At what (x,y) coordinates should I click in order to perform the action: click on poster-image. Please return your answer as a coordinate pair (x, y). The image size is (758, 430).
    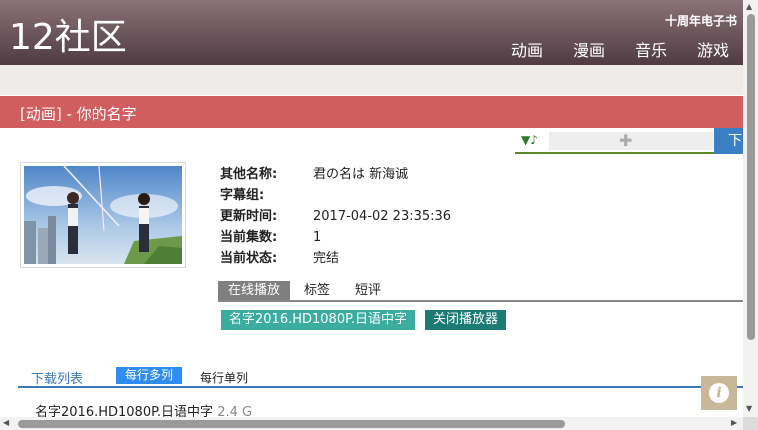
    Looking at the image, I should click on (103, 215).